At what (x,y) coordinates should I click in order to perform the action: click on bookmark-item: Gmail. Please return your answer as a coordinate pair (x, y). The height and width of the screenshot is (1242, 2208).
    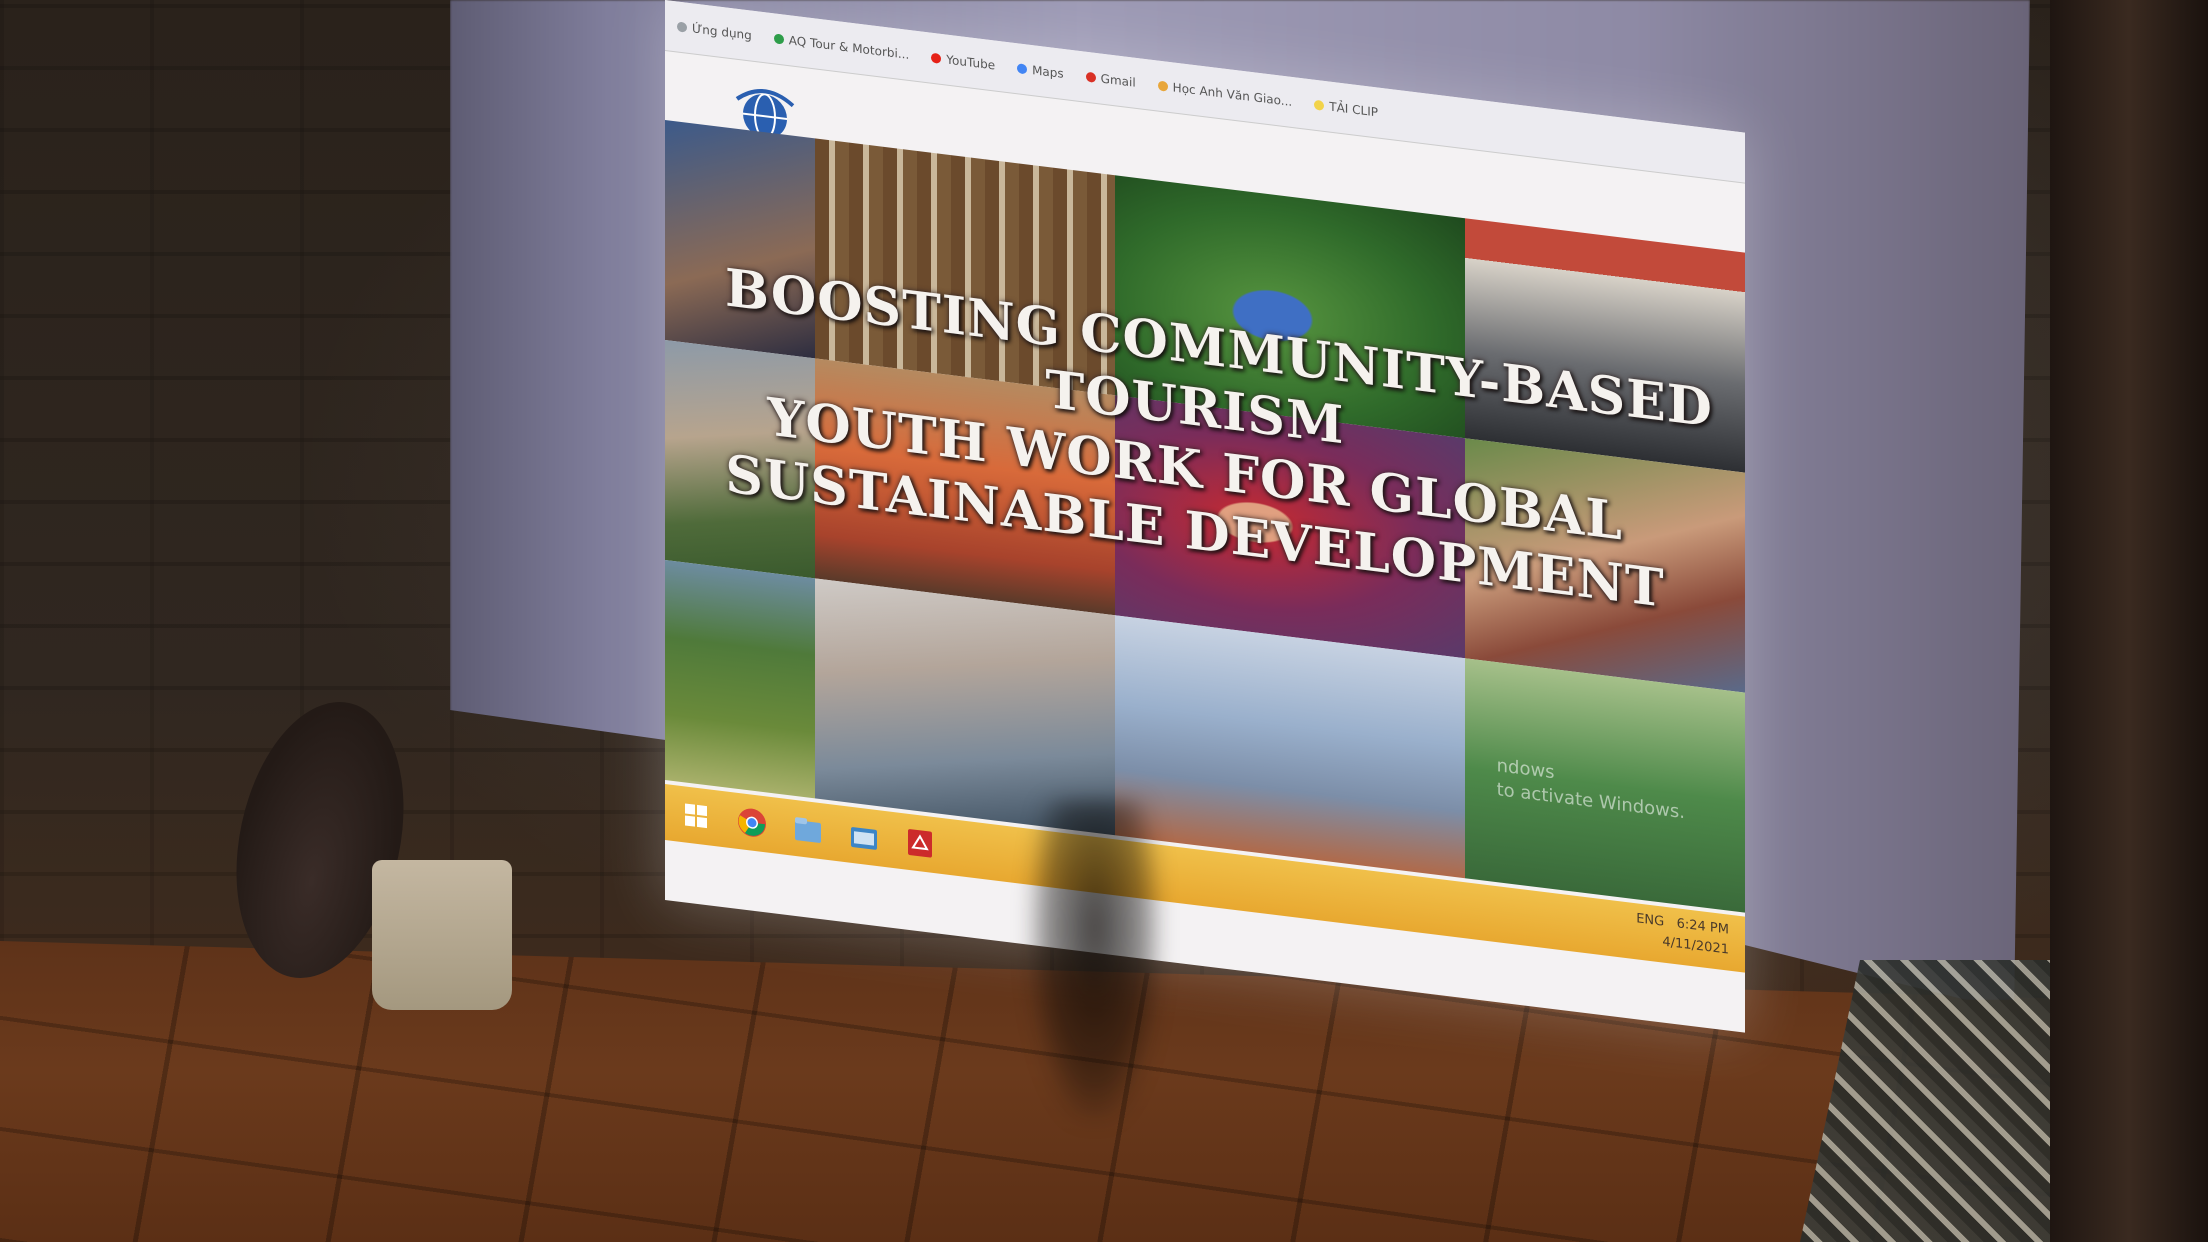
    Looking at the image, I should click on (1110, 80).